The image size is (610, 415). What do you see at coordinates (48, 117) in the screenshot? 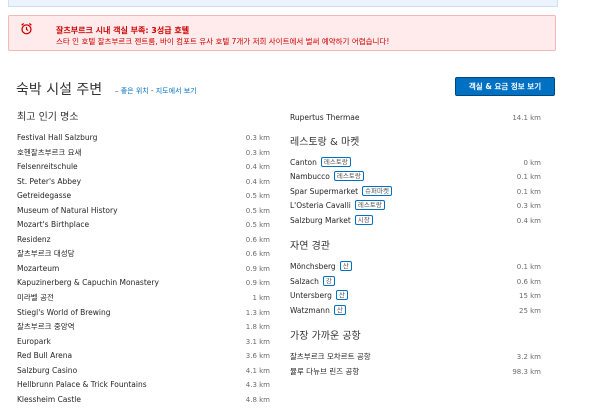
I see `popular-heading: 최고 인기 명소` at bounding box center [48, 117].